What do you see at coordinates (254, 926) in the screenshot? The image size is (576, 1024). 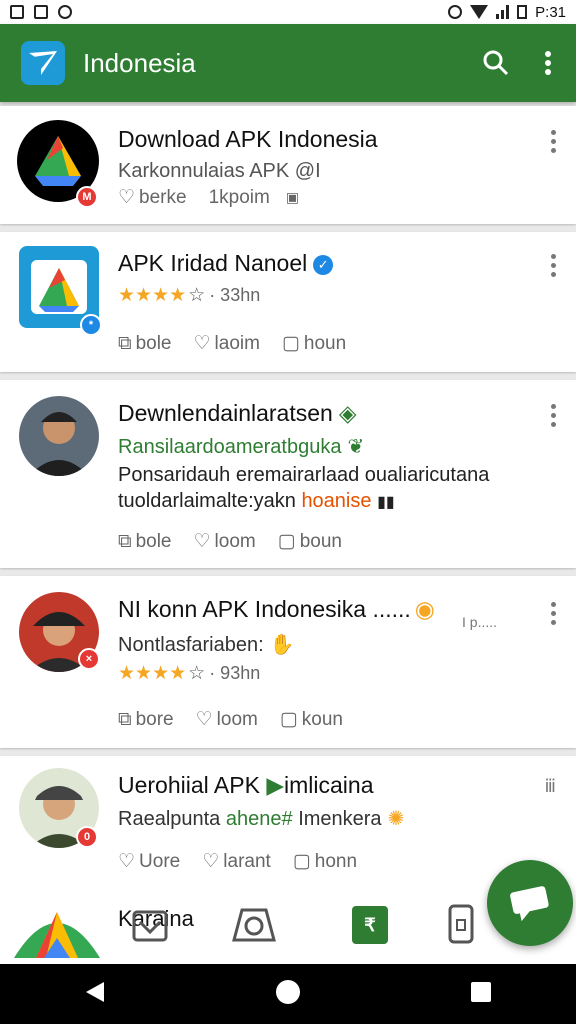 I see `camera-icon` at bounding box center [254, 926].